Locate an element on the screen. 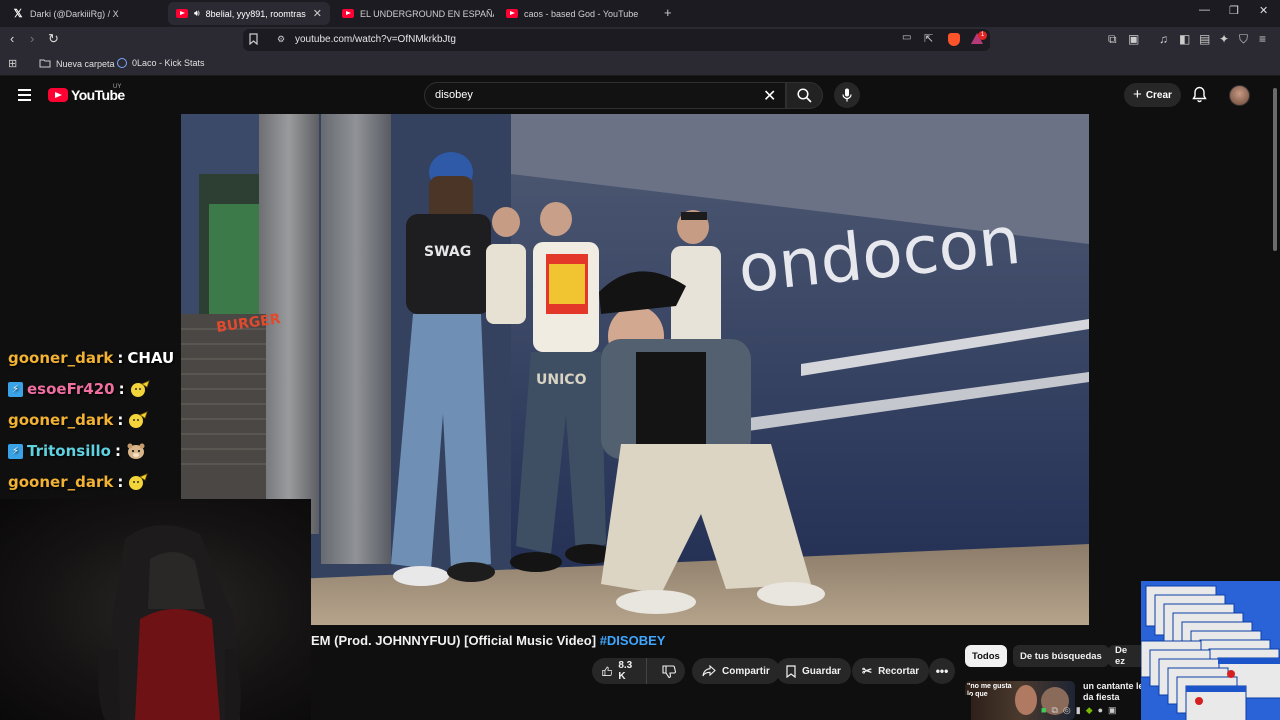  clip-label: Recortar is located at coordinates (899, 671).